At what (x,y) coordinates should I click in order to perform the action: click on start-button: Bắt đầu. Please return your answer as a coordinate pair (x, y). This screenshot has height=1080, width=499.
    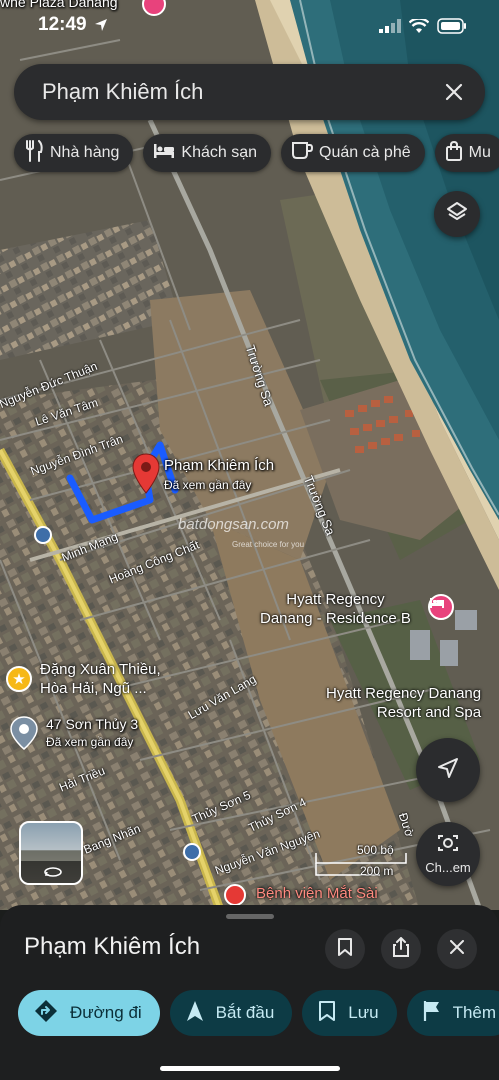
    Looking at the image, I should click on (231, 1013).